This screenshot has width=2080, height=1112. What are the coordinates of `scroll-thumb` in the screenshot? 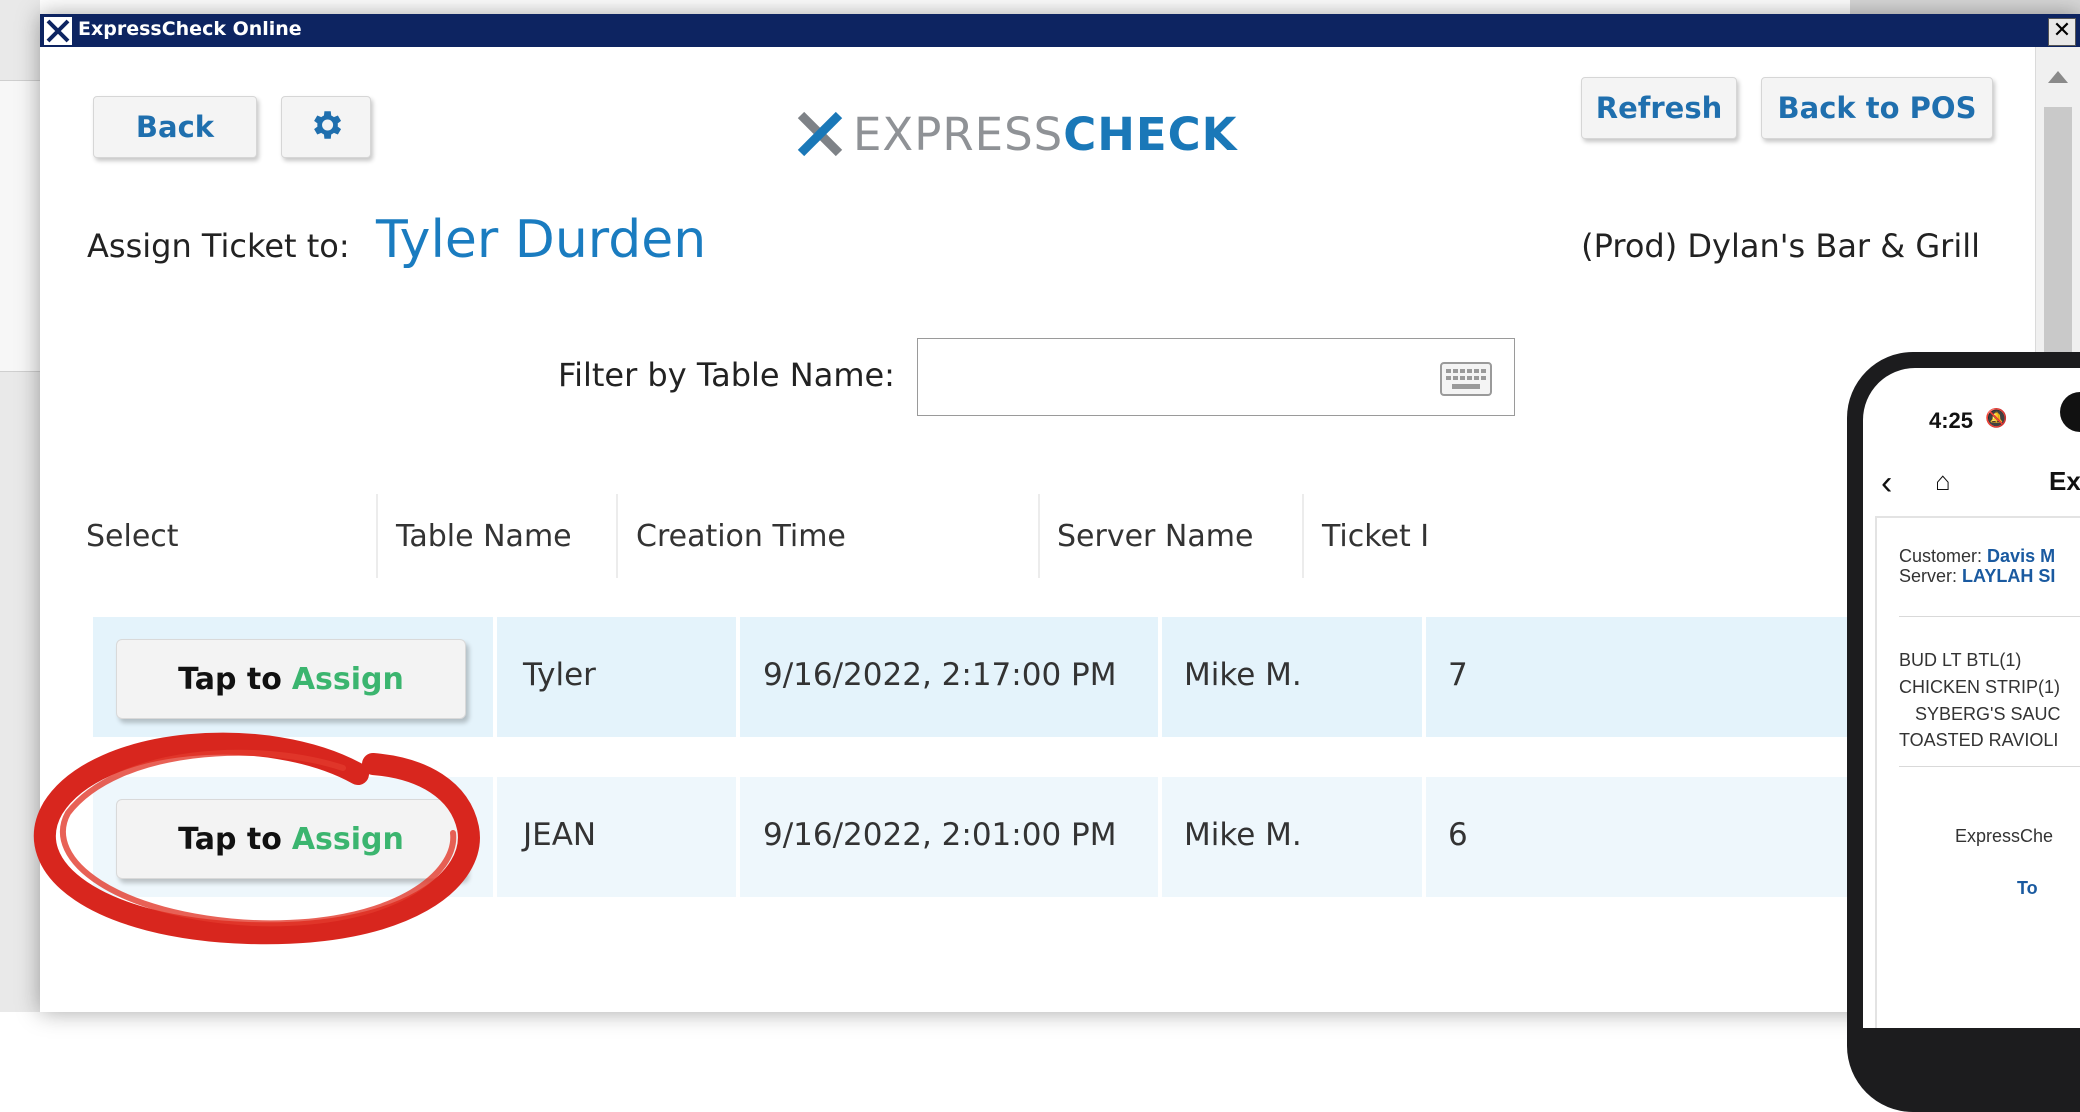 It's located at (2058, 242).